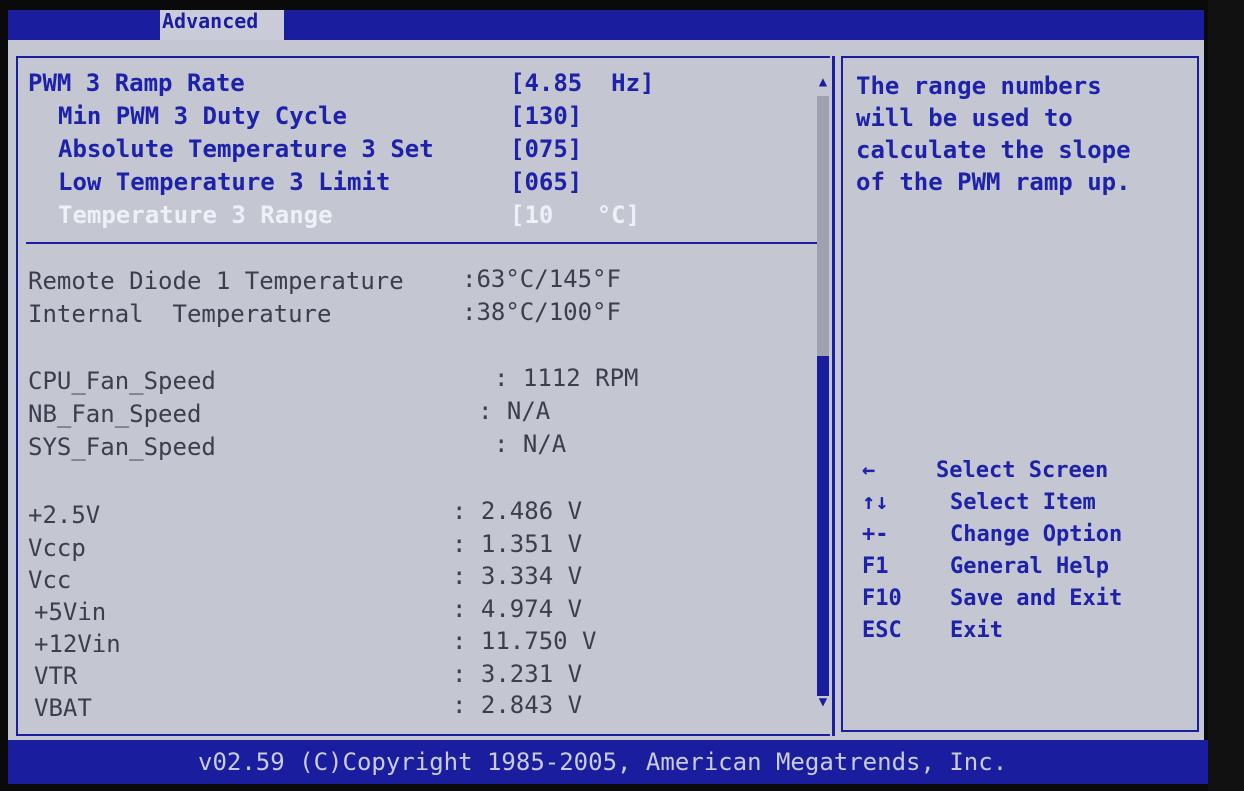 The height and width of the screenshot is (791, 1244). Describe the element at coordinates (993, 182) in the screenshot. I see `help-line-4: of the PWM ramp up.` at that location.